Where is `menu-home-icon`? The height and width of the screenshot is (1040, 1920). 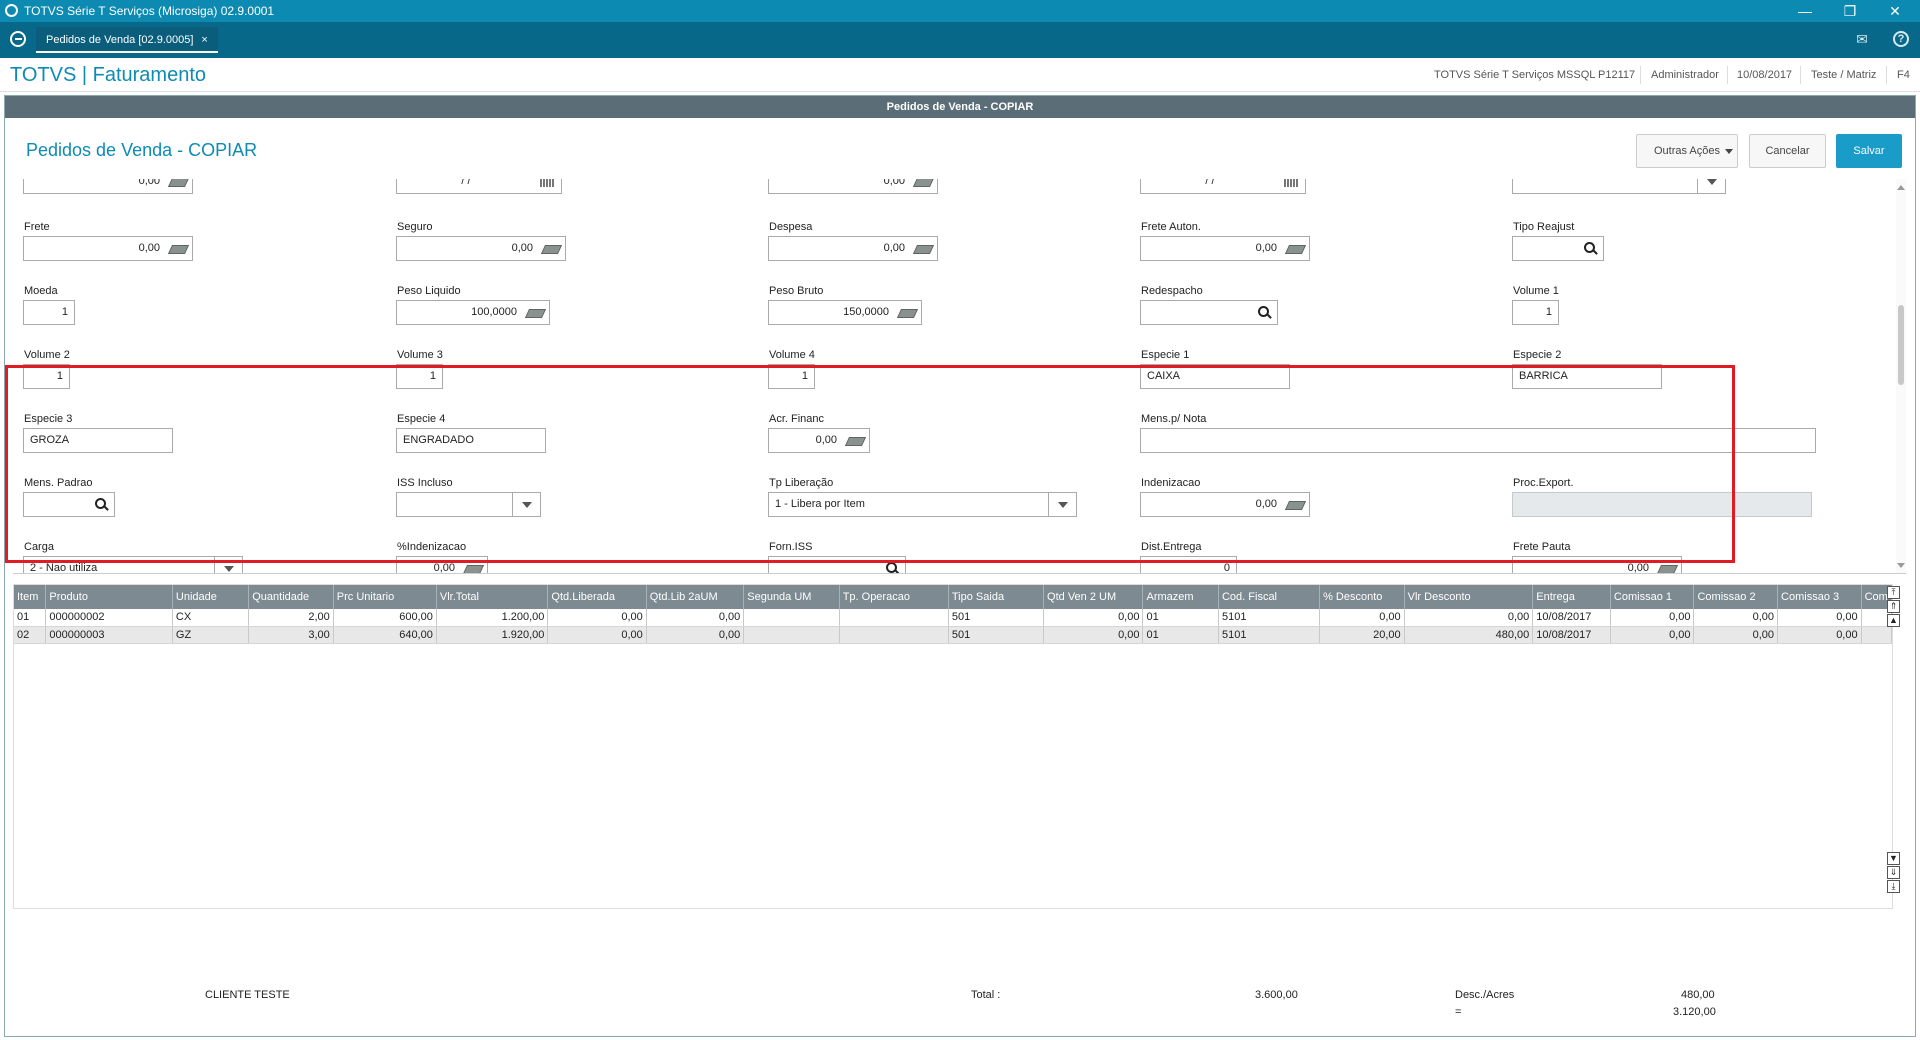 menu-home-icon is located at coordinates (18, 39).